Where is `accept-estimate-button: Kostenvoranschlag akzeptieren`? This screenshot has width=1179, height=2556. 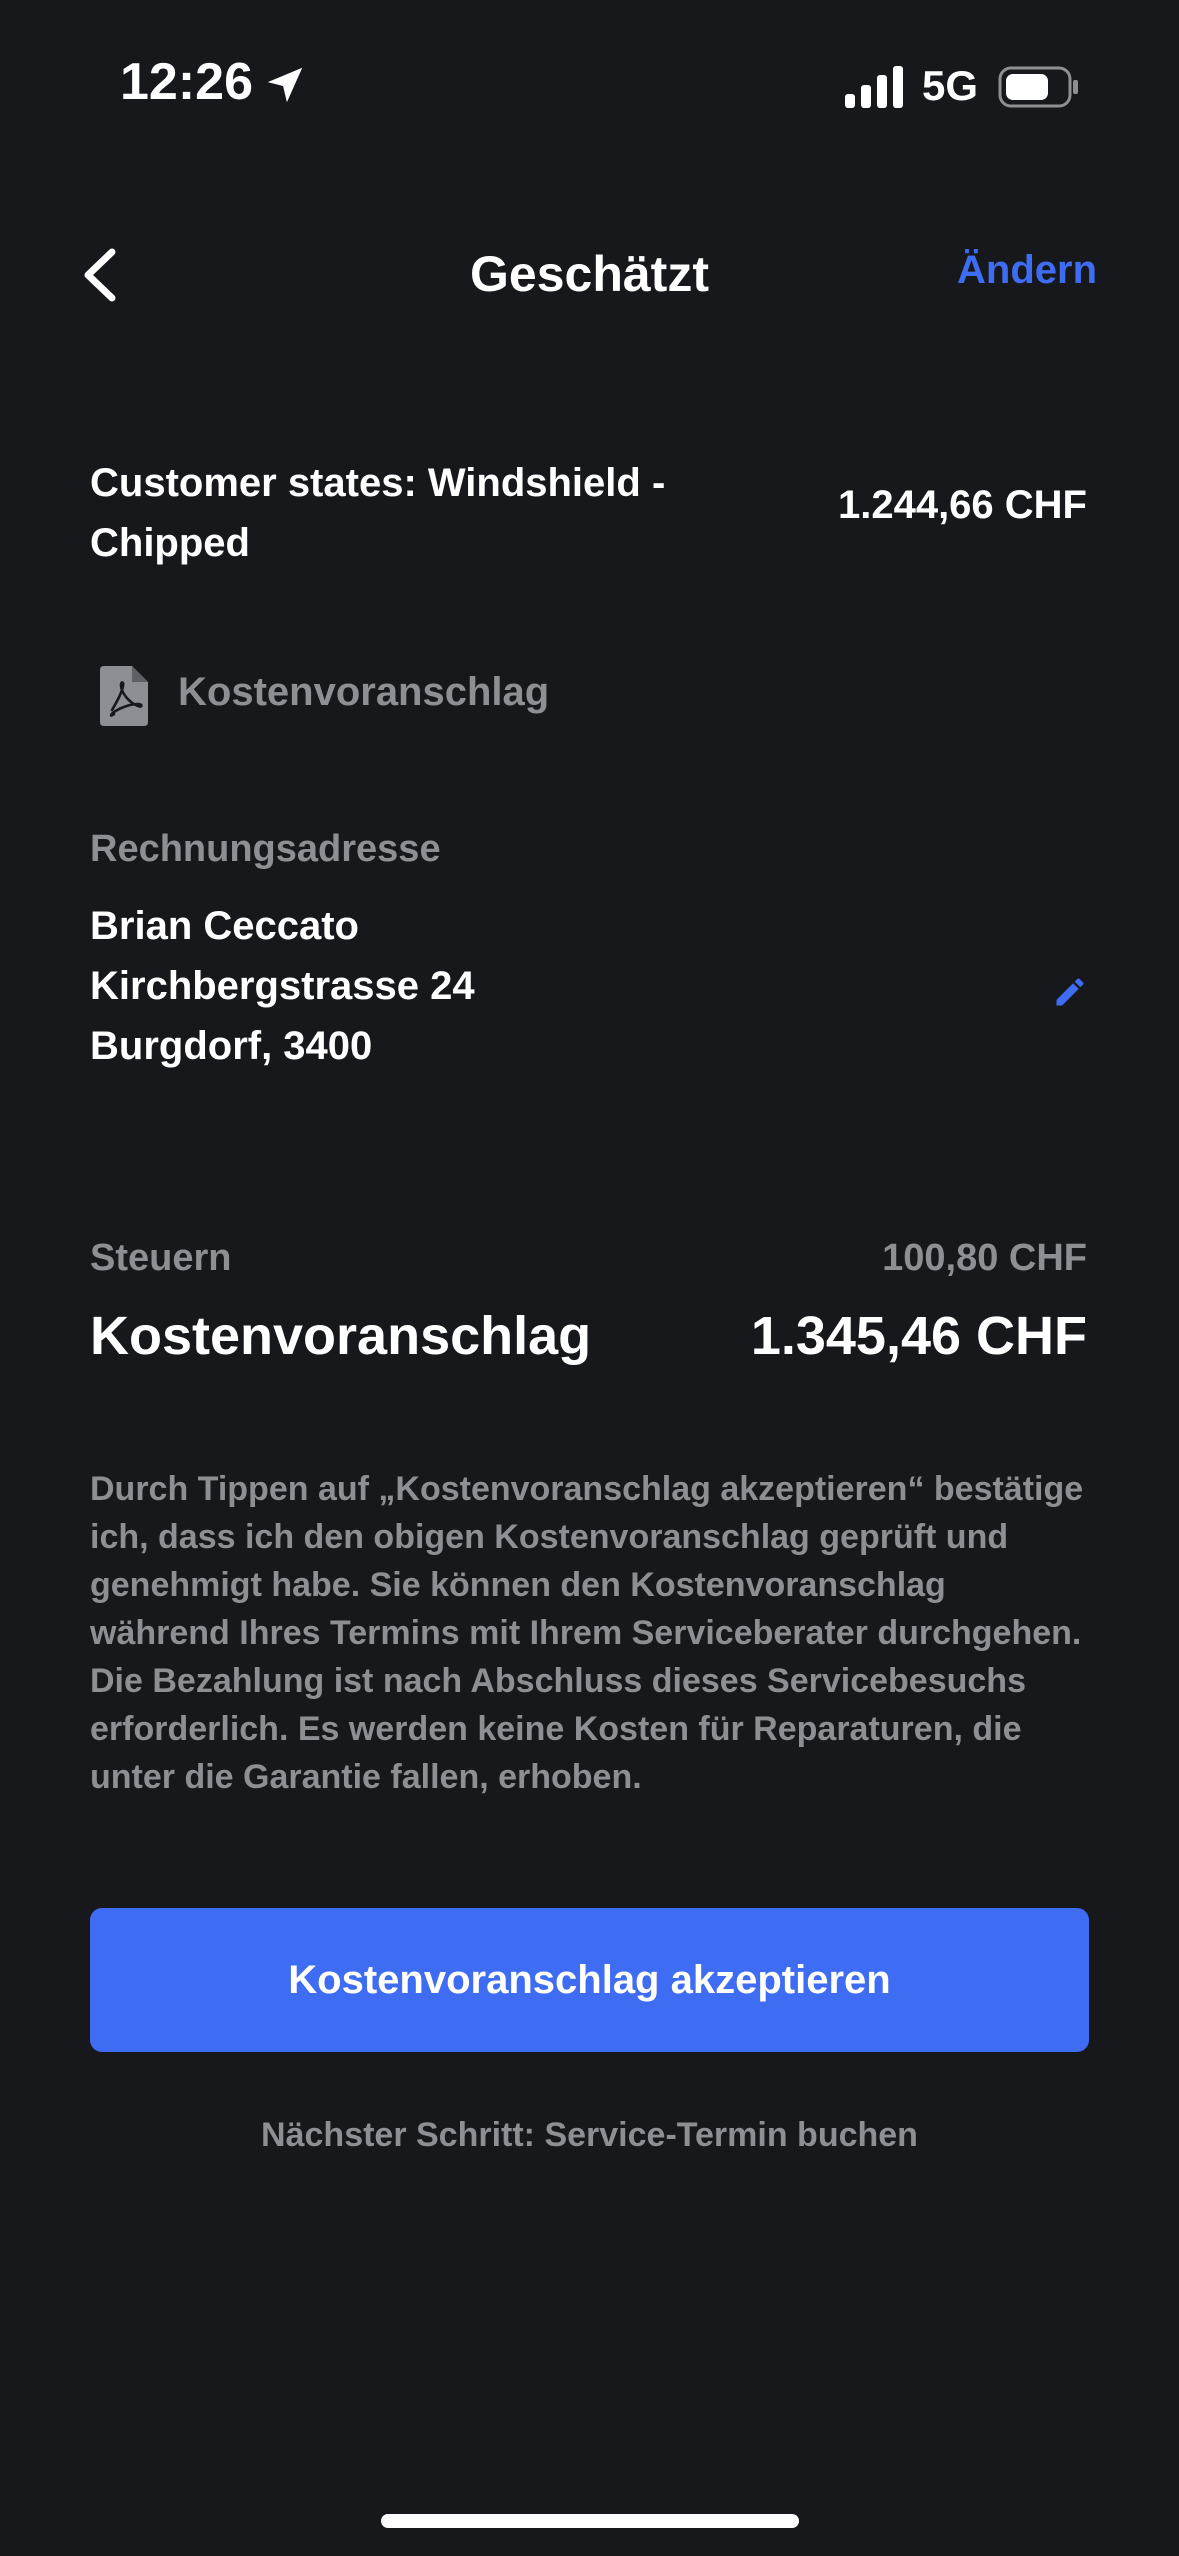
accept-estimate-button: Kostenvoranschlag akzeptieren is located at coordinates (589, 1980).